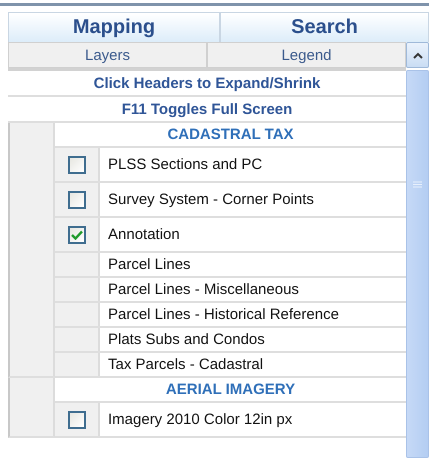  Describe the element at coordinates (219, 314) in the screenshot. I see `layer-name: Parcel Lines - Historical Reference` at that location.